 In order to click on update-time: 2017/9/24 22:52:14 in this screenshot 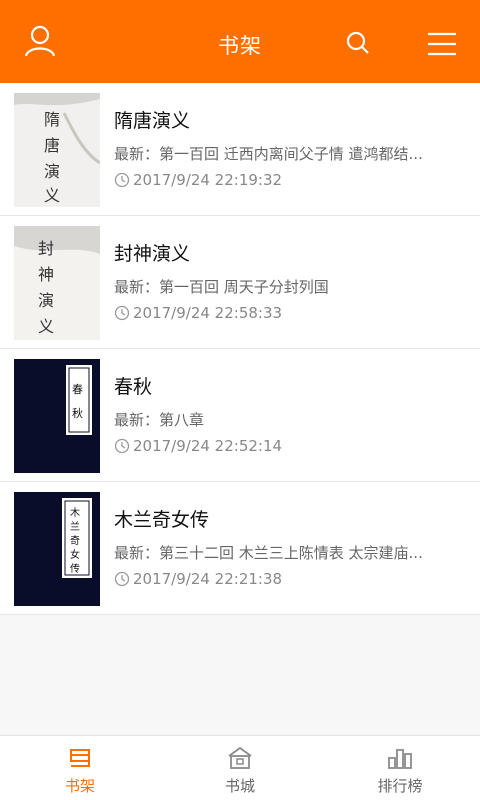, I will do `click(198, 446)`.